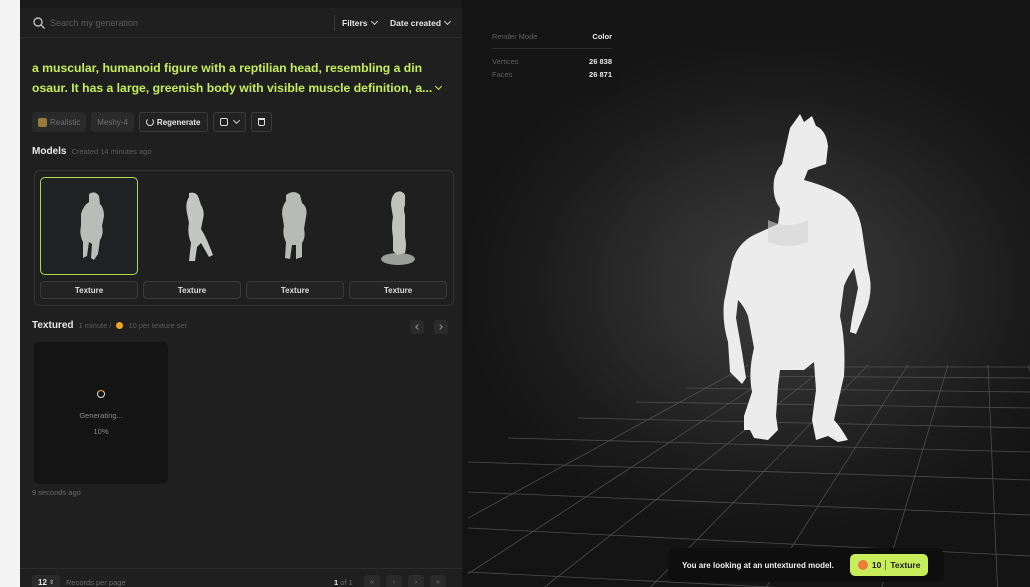 The height and width of the screenshot is (587, 1030). I want to click on generation-tags: Realistic Meshy-4 Regenerate, so click(152, 122).